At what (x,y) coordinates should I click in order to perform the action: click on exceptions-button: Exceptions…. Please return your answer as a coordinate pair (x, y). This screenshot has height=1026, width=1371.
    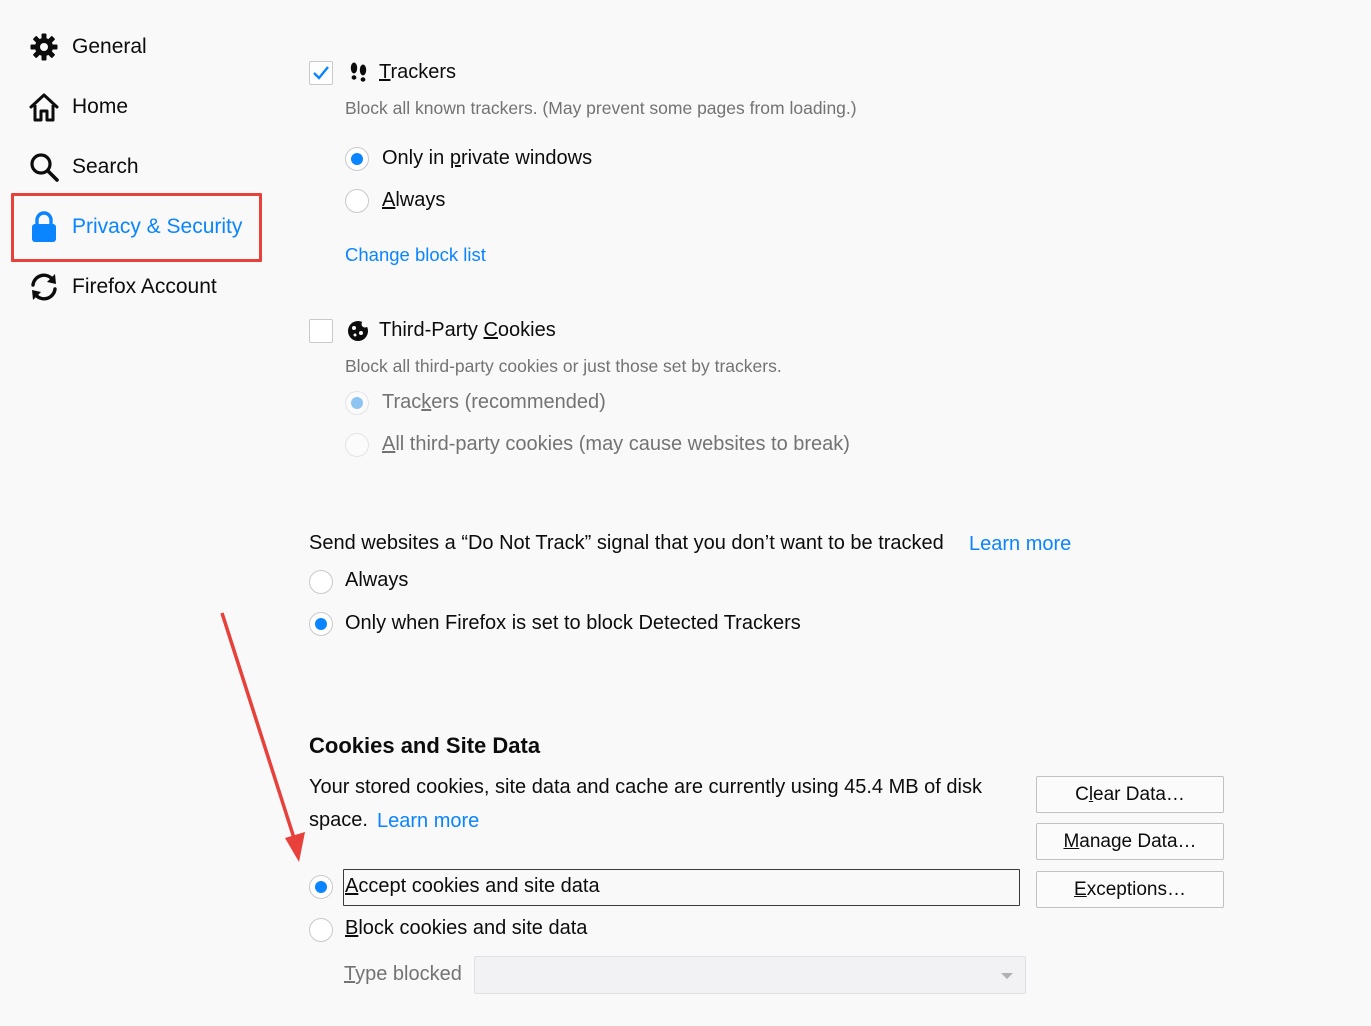
    Looking at the image, I should click on (1130, 889).